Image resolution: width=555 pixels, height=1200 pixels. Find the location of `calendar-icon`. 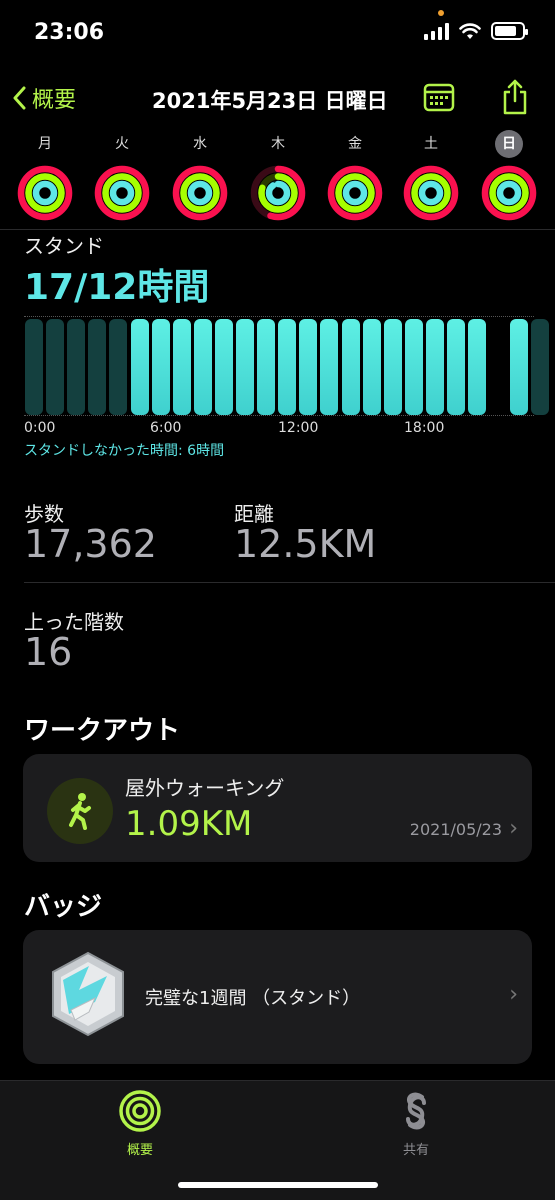

calendar-icon is located at coordinates (439, 97).